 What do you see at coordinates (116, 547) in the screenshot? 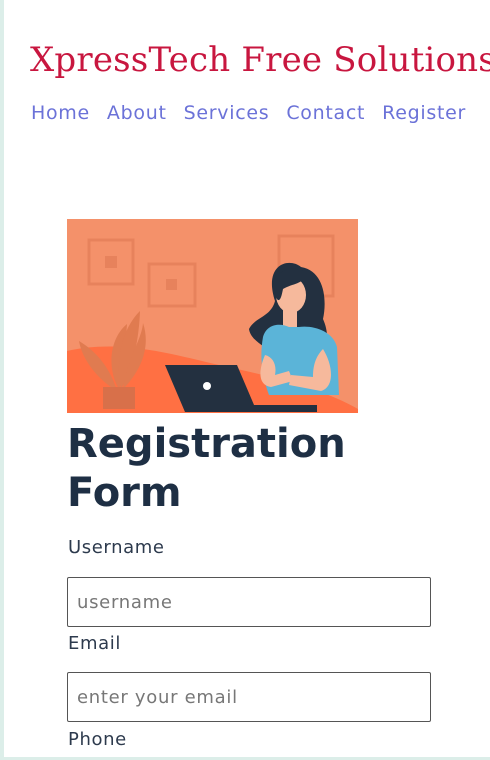
I see `username-label: Username` at bounding box center [116, 547].